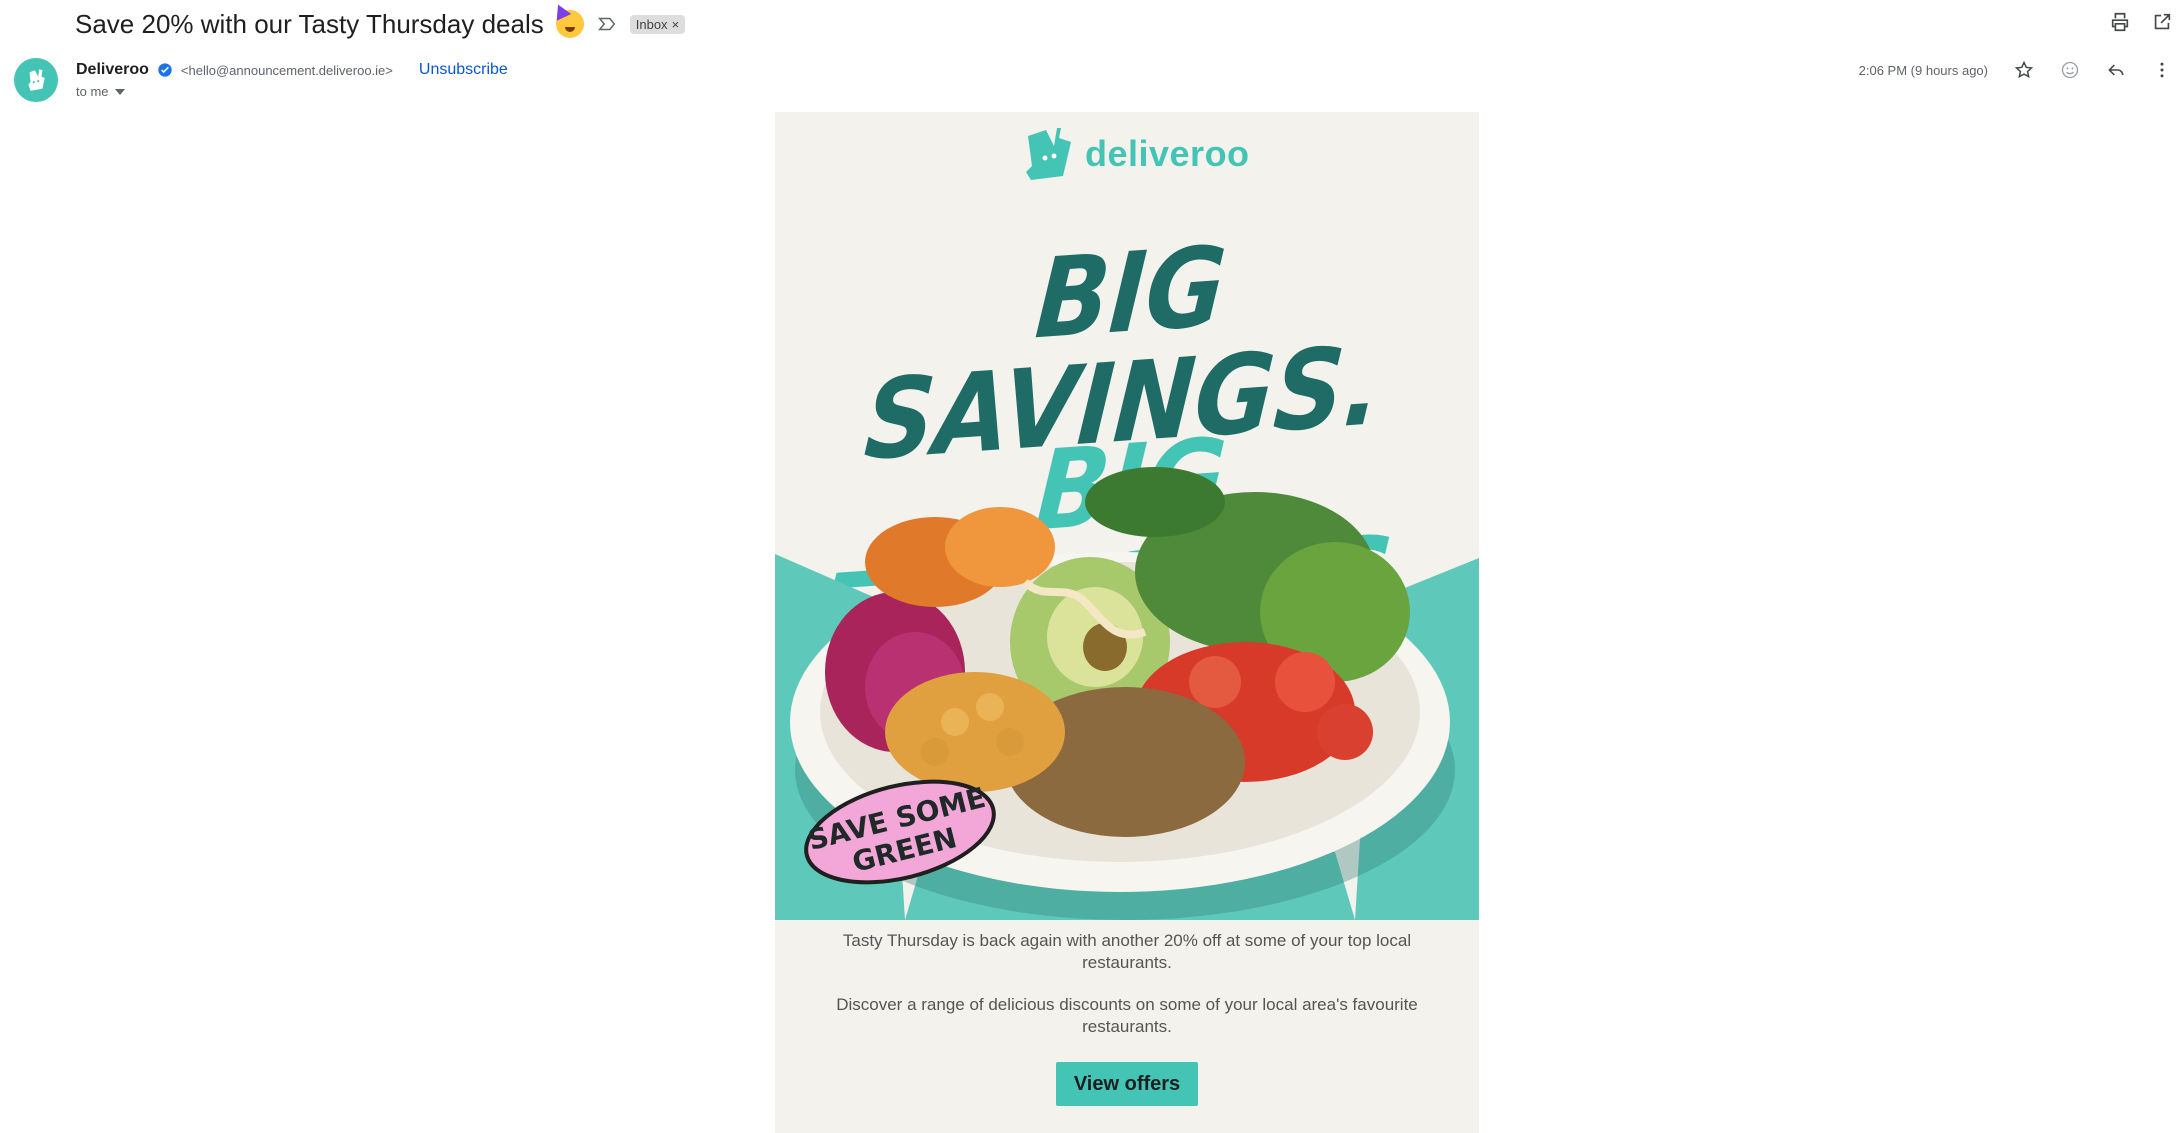  What do you see at coordinates (2120, 22) in the screenshot?
I see `print-icon` at bounding box center [2120, 22].